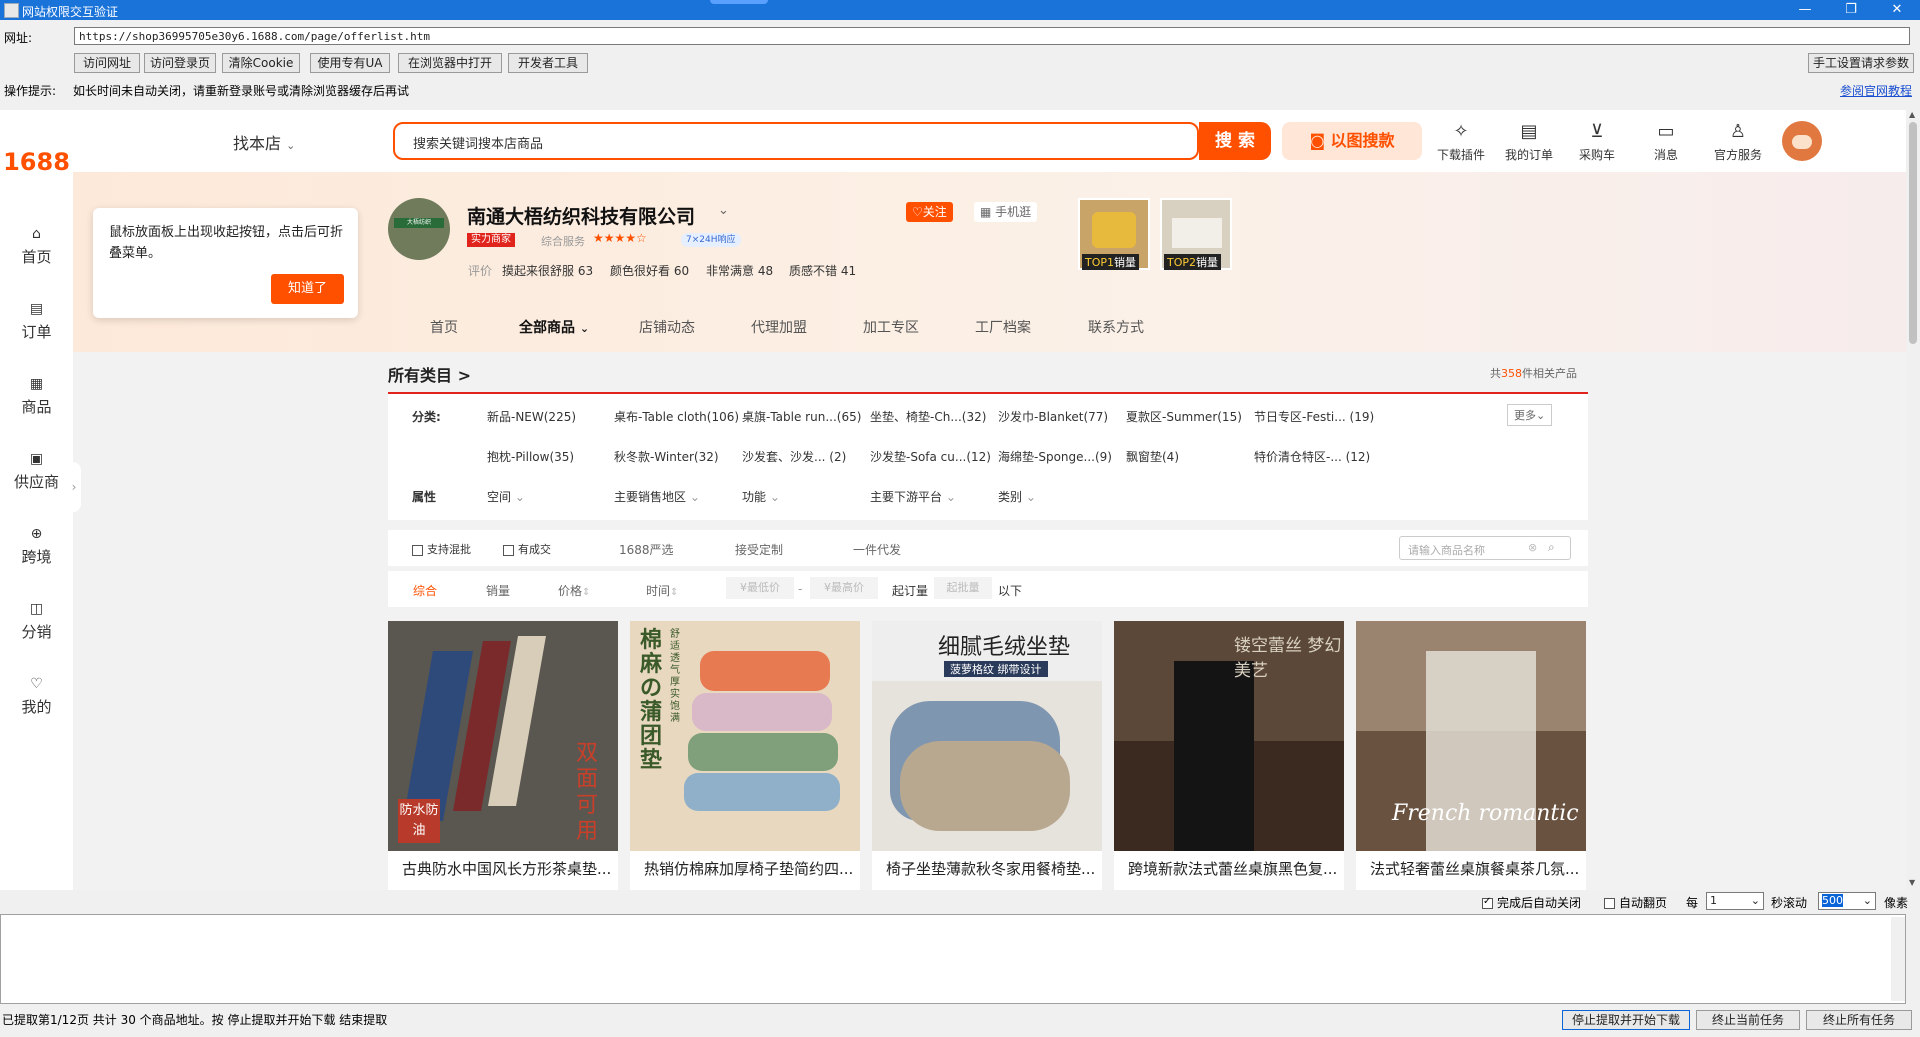 This screenshot has width=1920, height=1037. Describe the element at coordinates (36, 396) in the screenshot. I see `nav-products: ▦ 商品` at that location.